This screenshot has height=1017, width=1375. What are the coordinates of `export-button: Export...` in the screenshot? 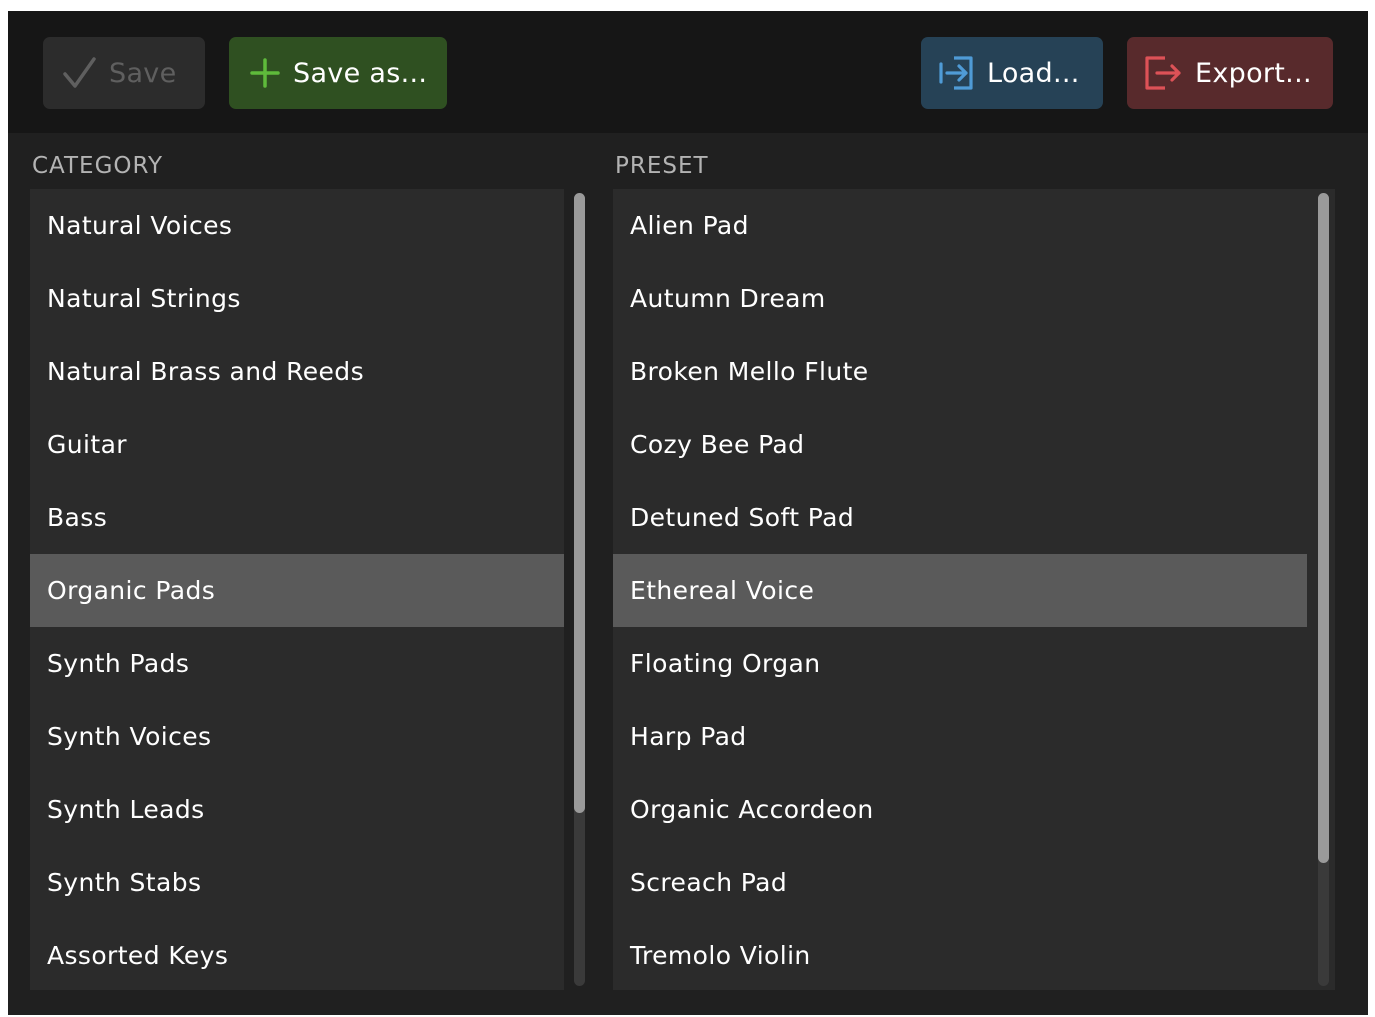 It's located at (1230, 73).